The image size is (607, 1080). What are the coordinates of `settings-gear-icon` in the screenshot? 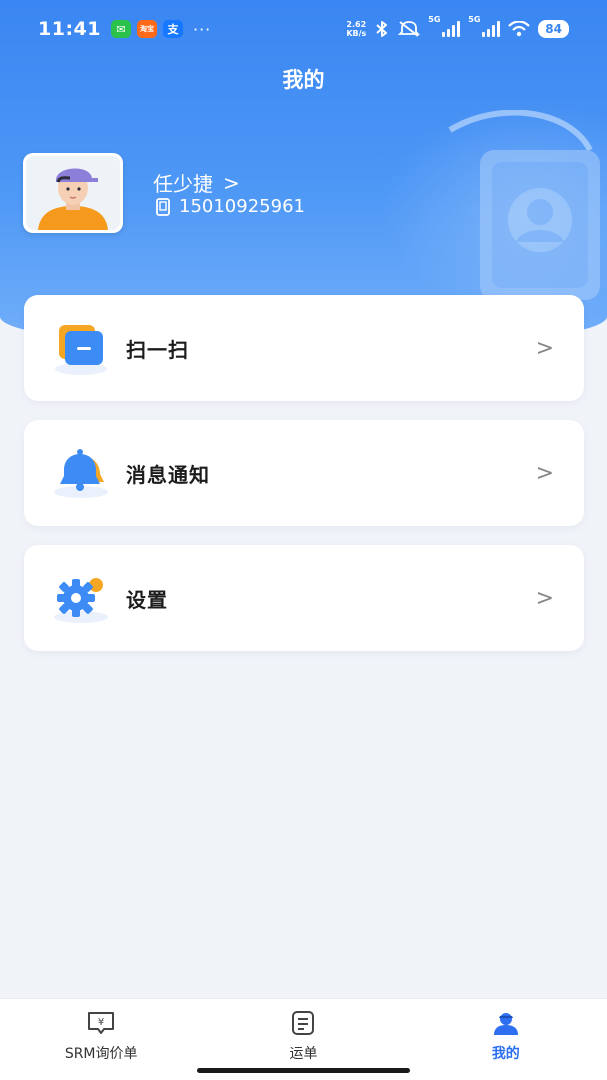 It's located at (81, 598).